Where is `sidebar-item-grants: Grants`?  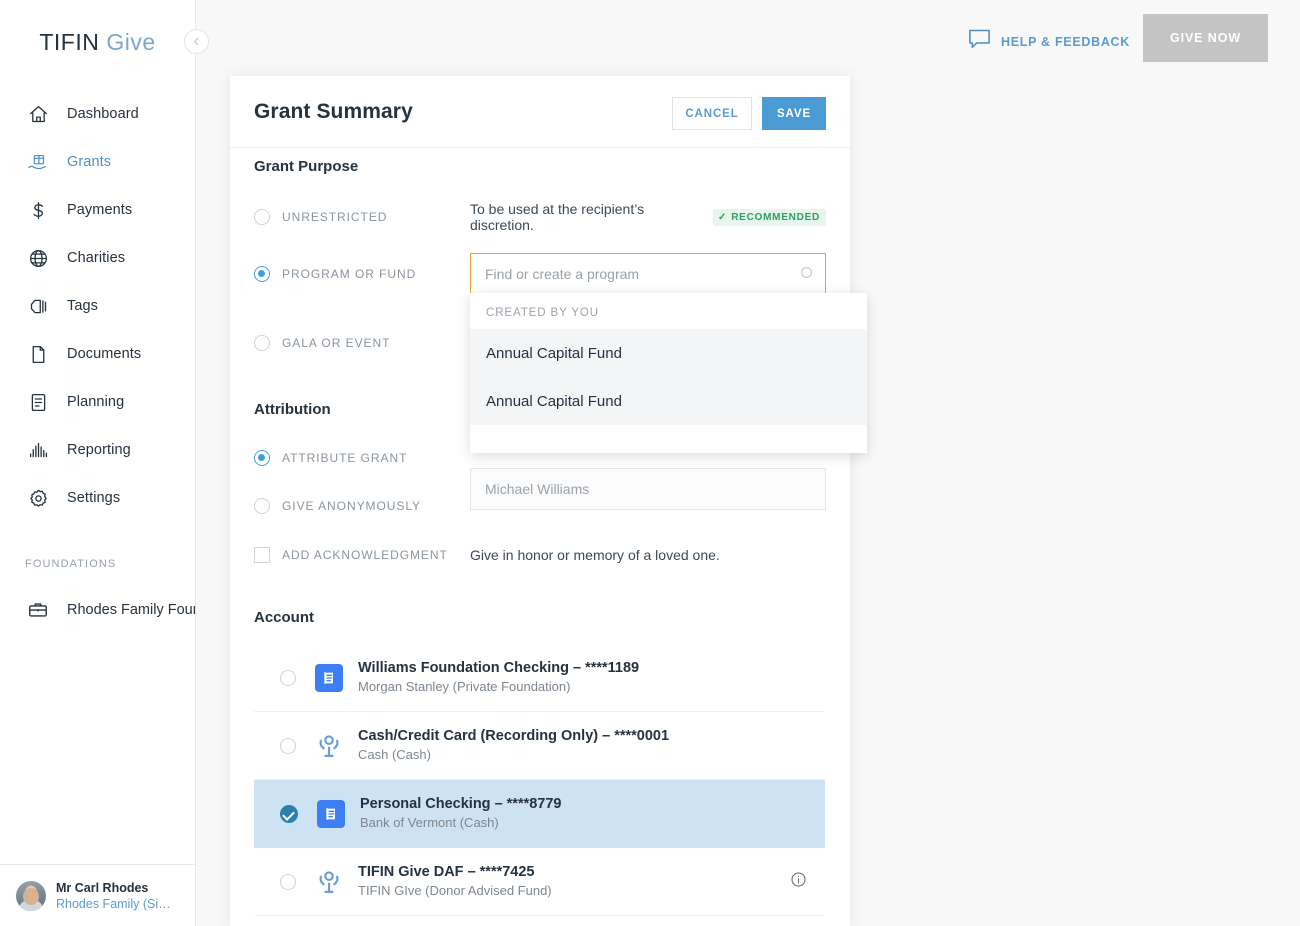 sidebar-item-grants: Grants is located at coordinates (97, 162).